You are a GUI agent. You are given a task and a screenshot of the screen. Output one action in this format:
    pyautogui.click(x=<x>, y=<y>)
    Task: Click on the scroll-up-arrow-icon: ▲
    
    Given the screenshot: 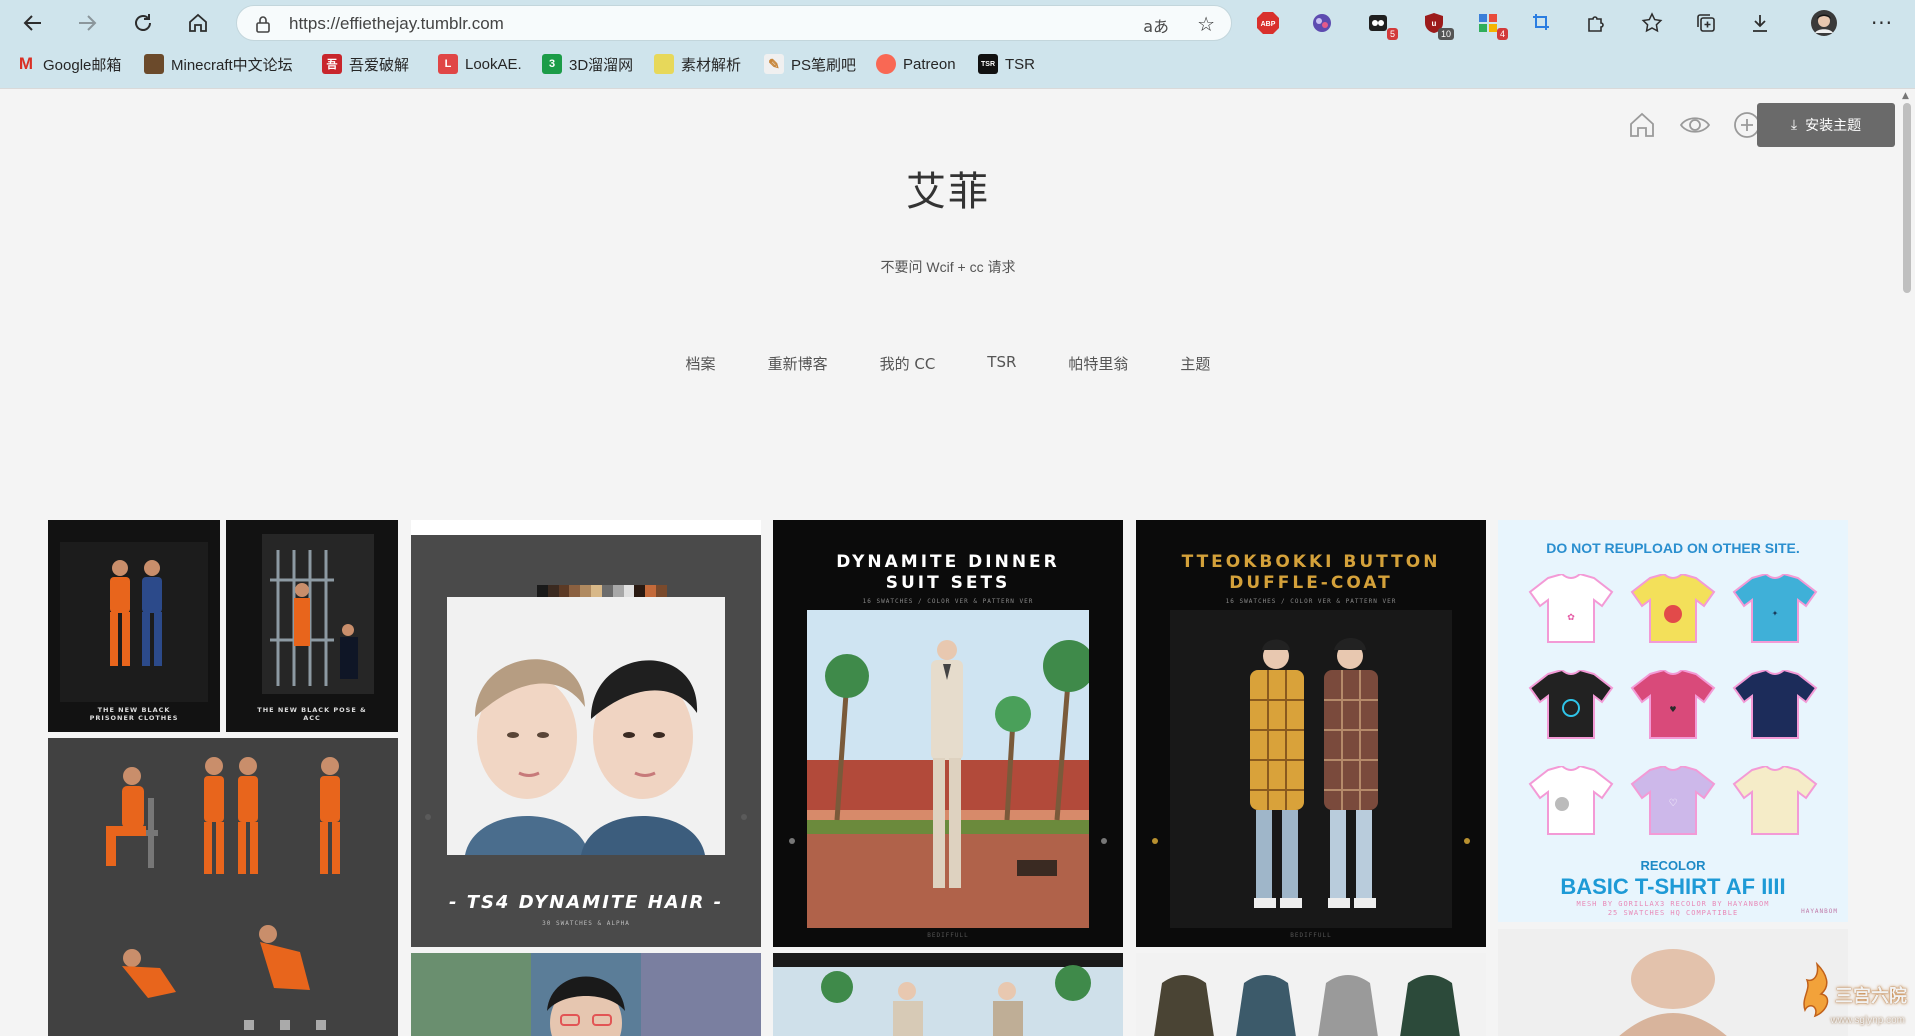 What is the action you would take?
    pyautogui.click(x=1905, y=96)
    